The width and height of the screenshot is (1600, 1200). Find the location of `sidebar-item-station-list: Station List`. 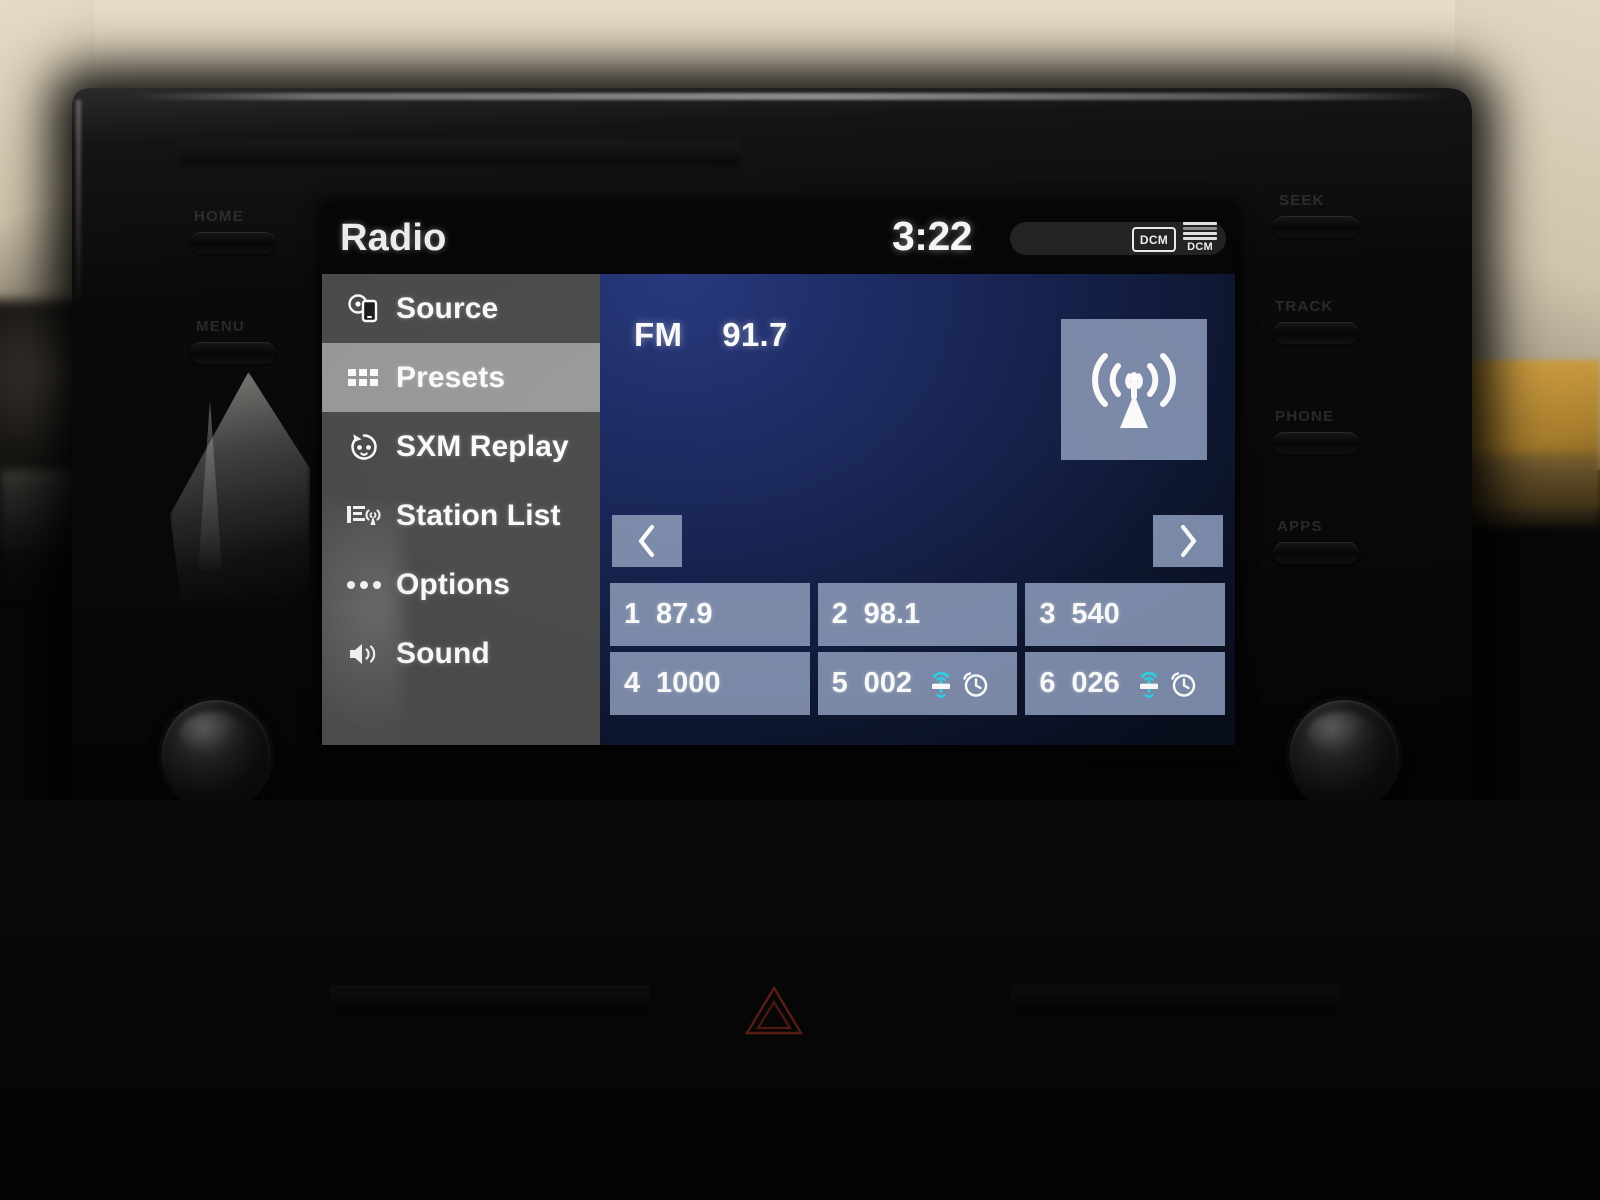

sidebar-item-station-list: Station List is located at coordinates (461, 515).